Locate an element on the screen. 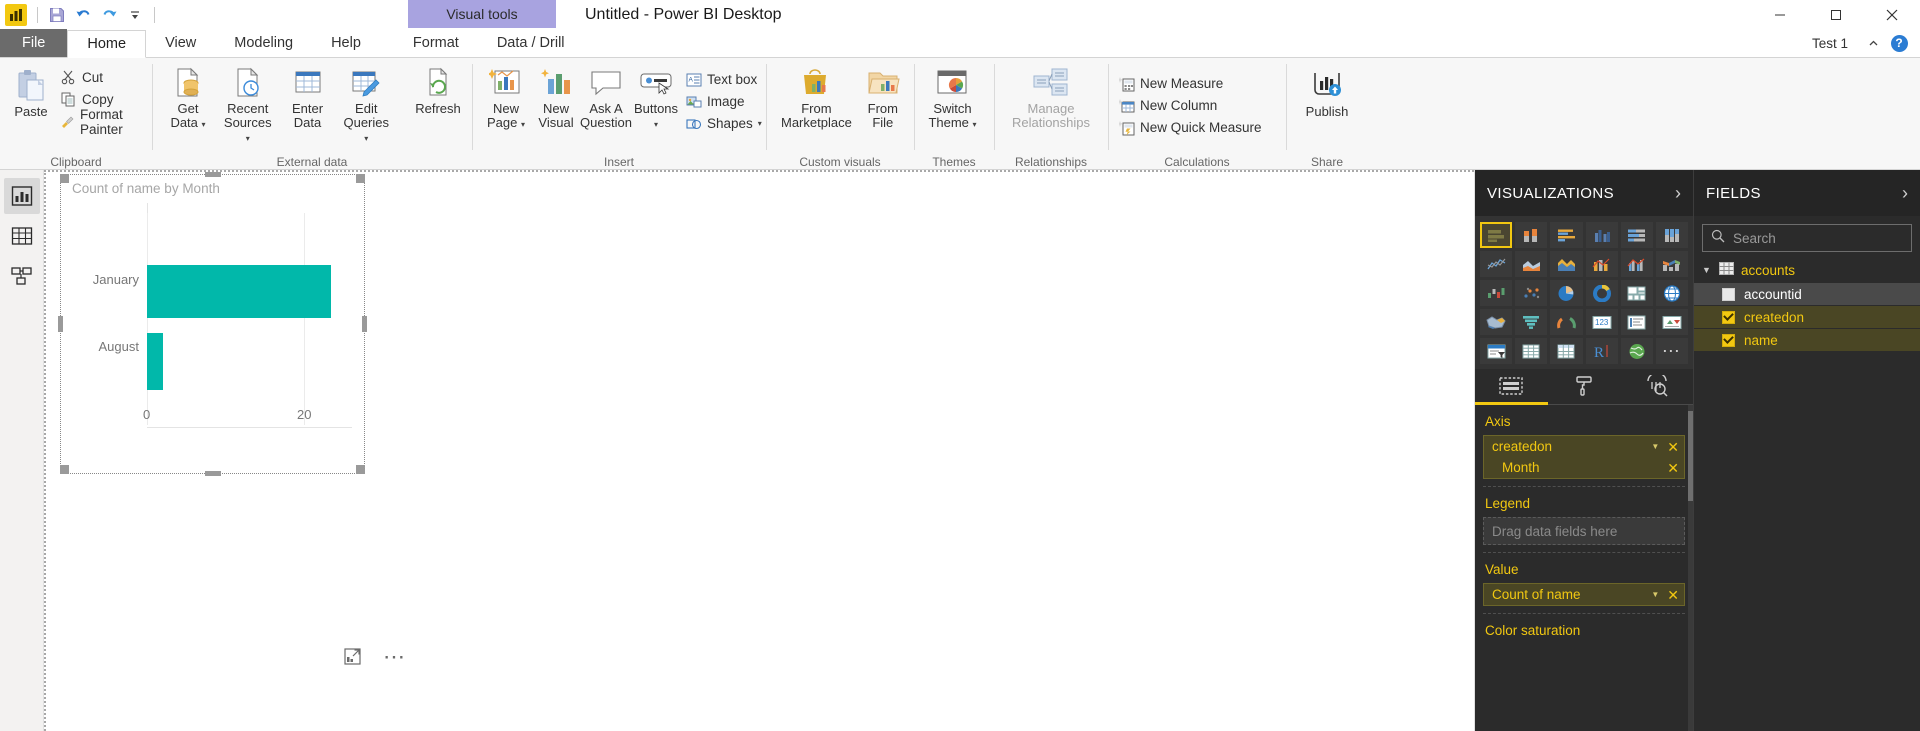 The image size is (1920, 731). tab-data-drill: Data / Drill is located at coordinates (531, 43).